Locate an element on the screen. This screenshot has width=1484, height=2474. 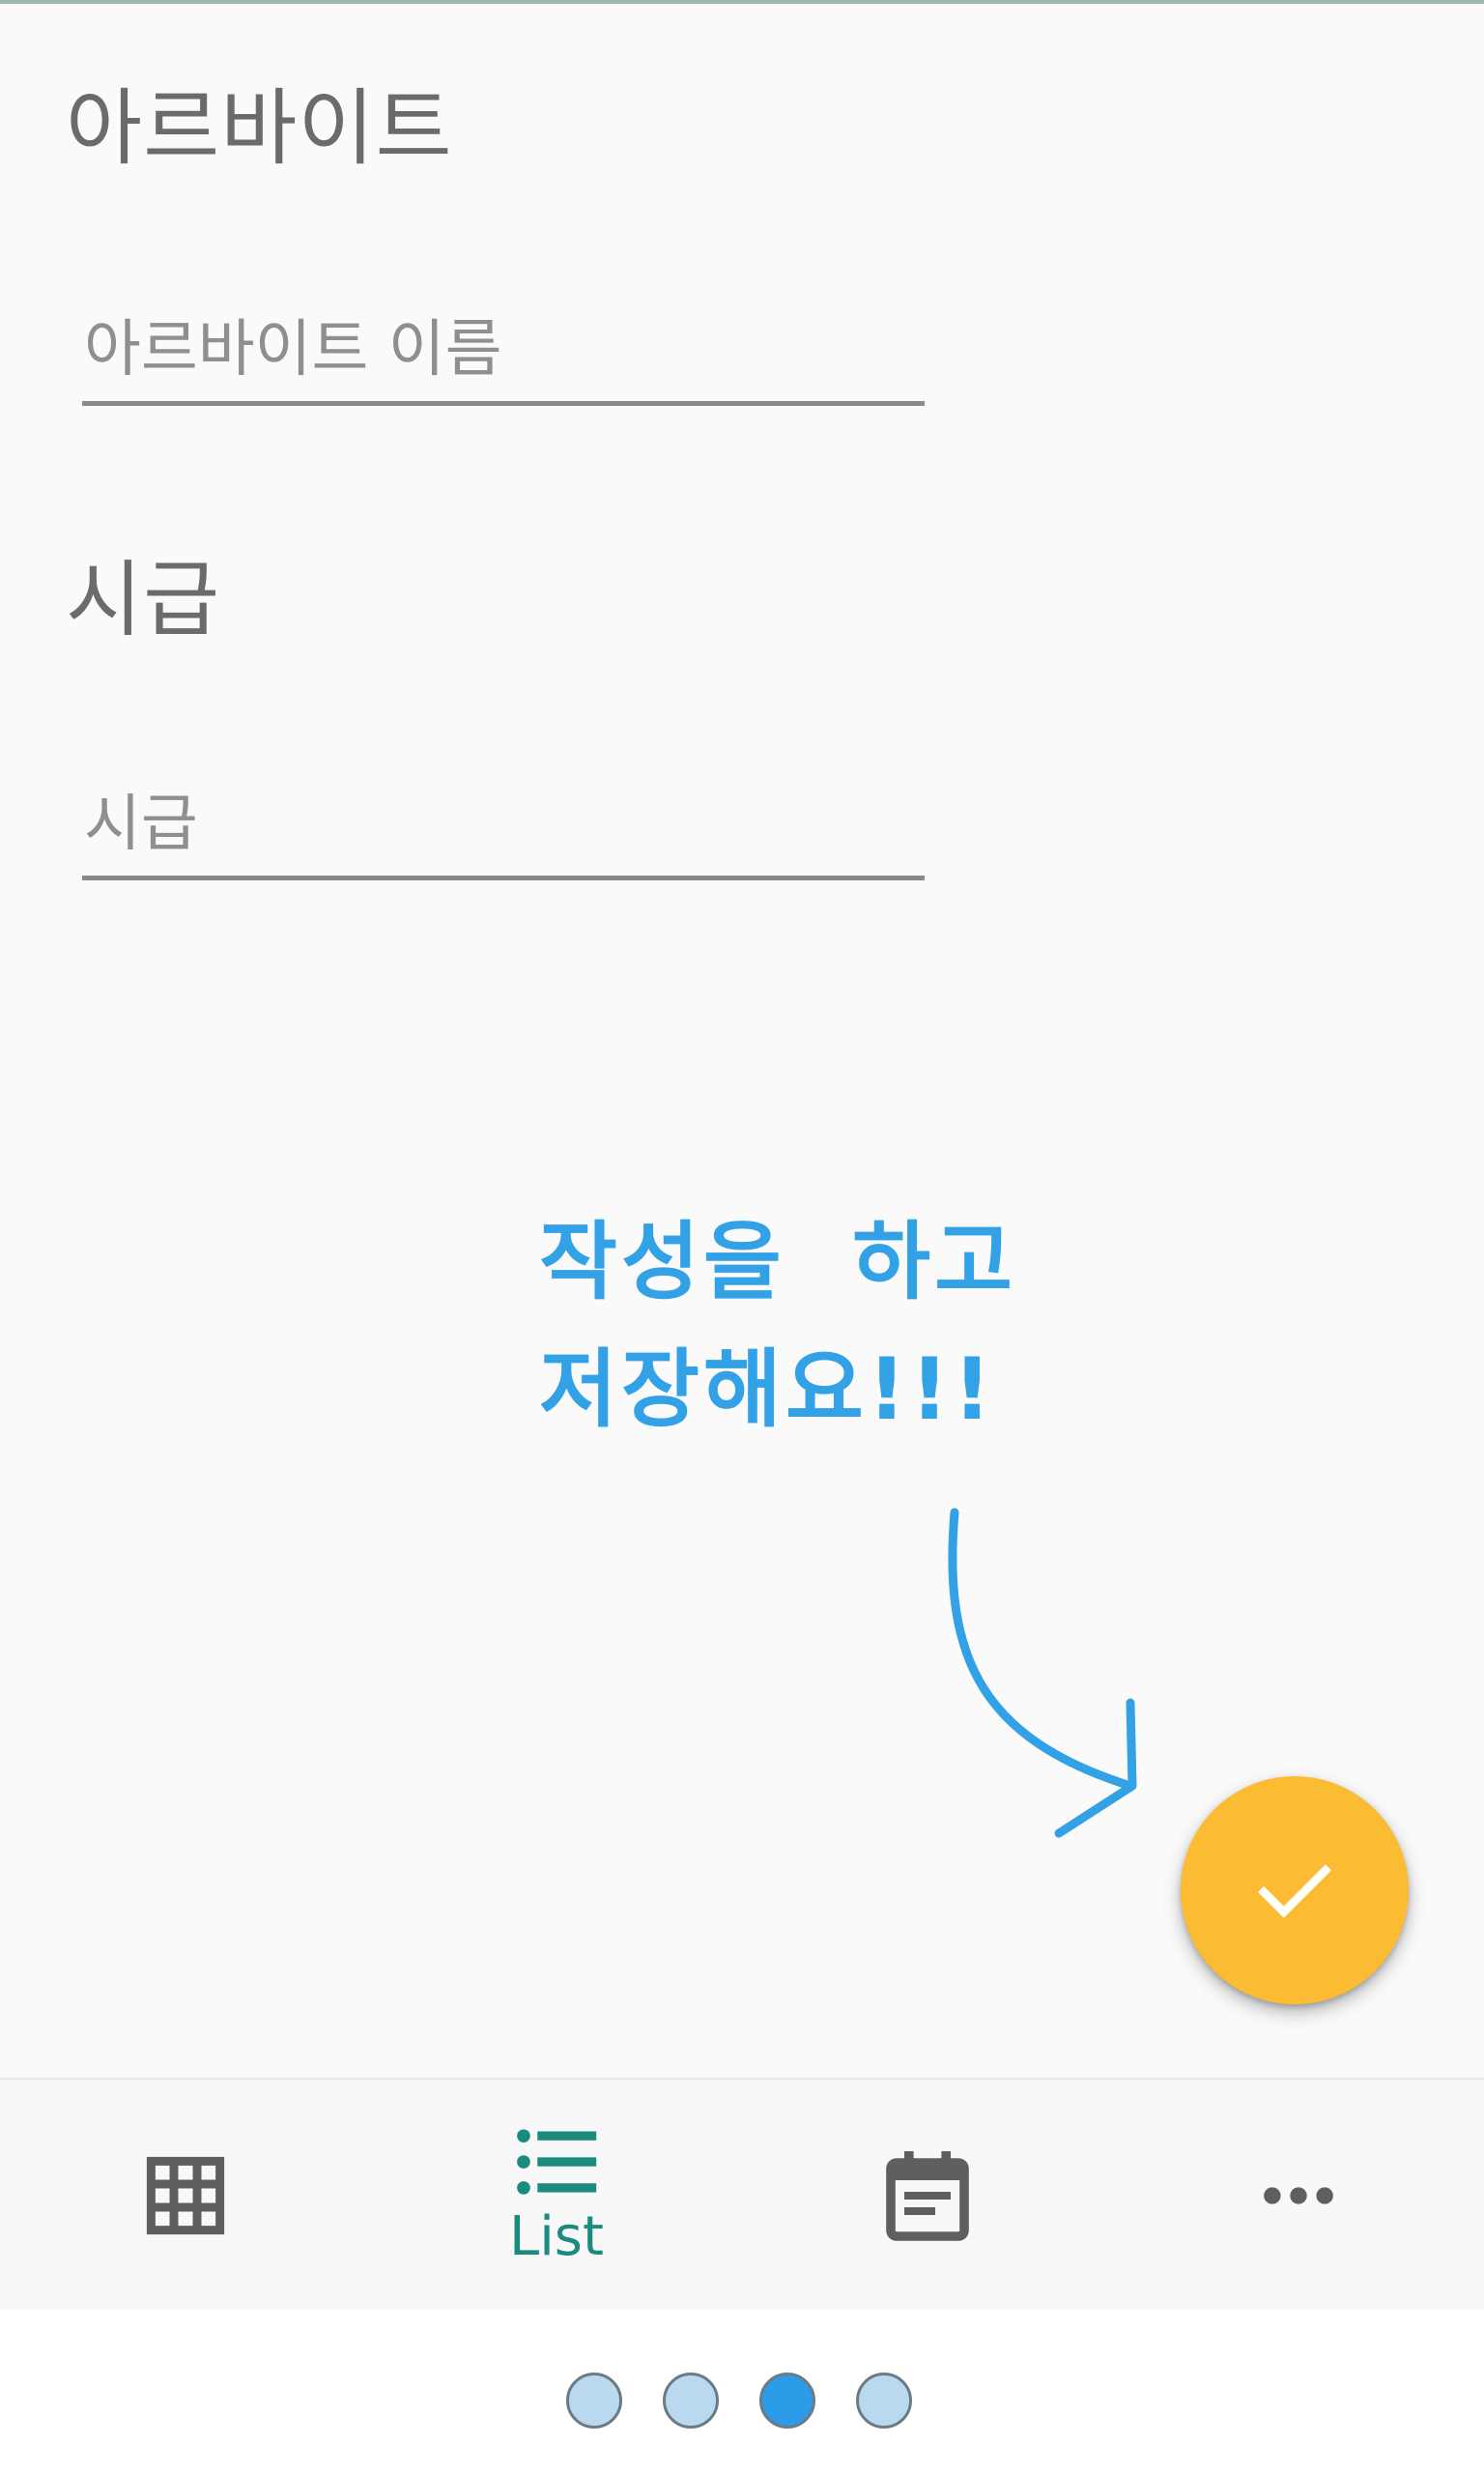
more-icon is located at coordinates (1298, 2196).